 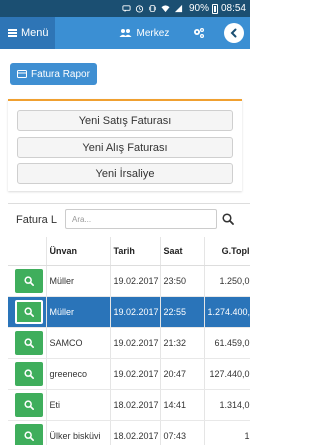 I want to click on back-button, so click(x=234, y=33).